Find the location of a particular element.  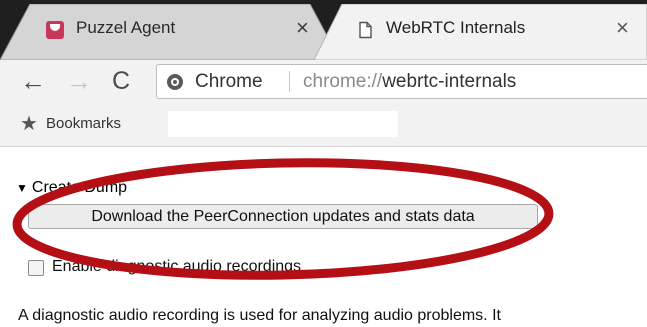

tab-title: WebRTC Internals is located at coordinates (456, 27).